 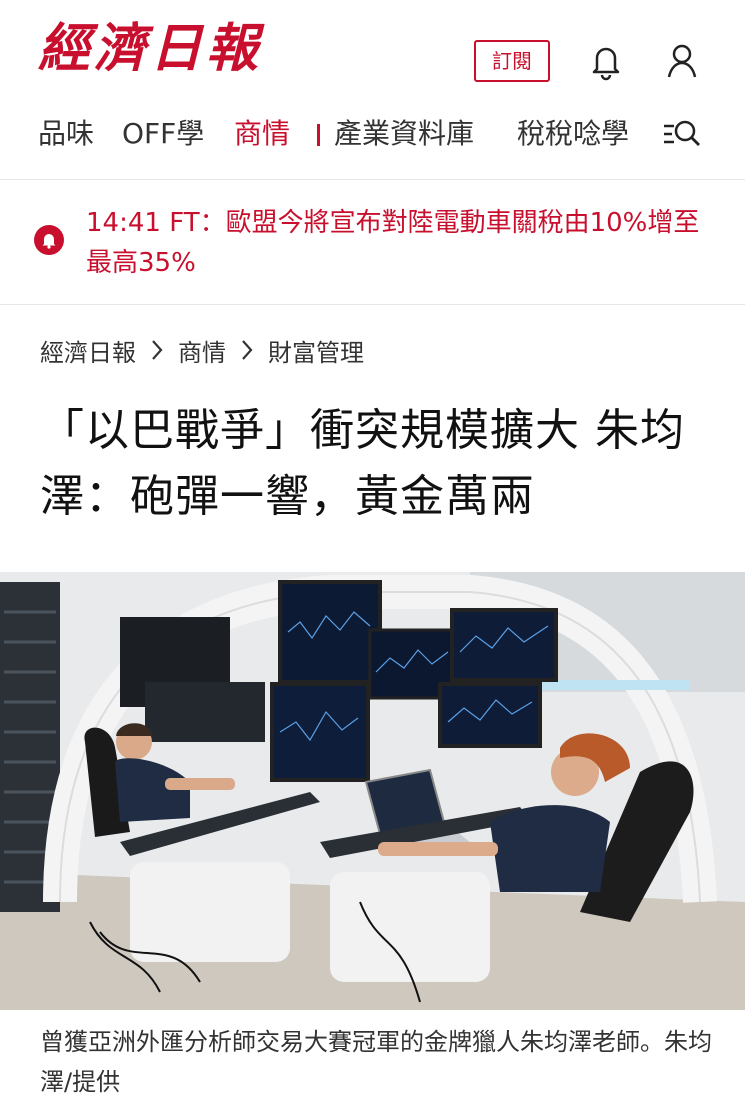 I want to click on breaking-news-bar: 14:41 FT：歐盟今將宣布對陸電動車關稅由10%增至最高35%, so click(x=372, y=243).